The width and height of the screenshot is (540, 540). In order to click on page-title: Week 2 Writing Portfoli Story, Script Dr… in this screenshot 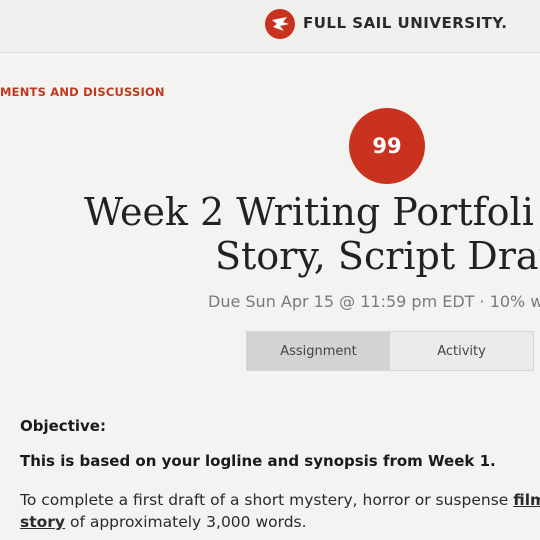, I will do `click(312, 234)`.